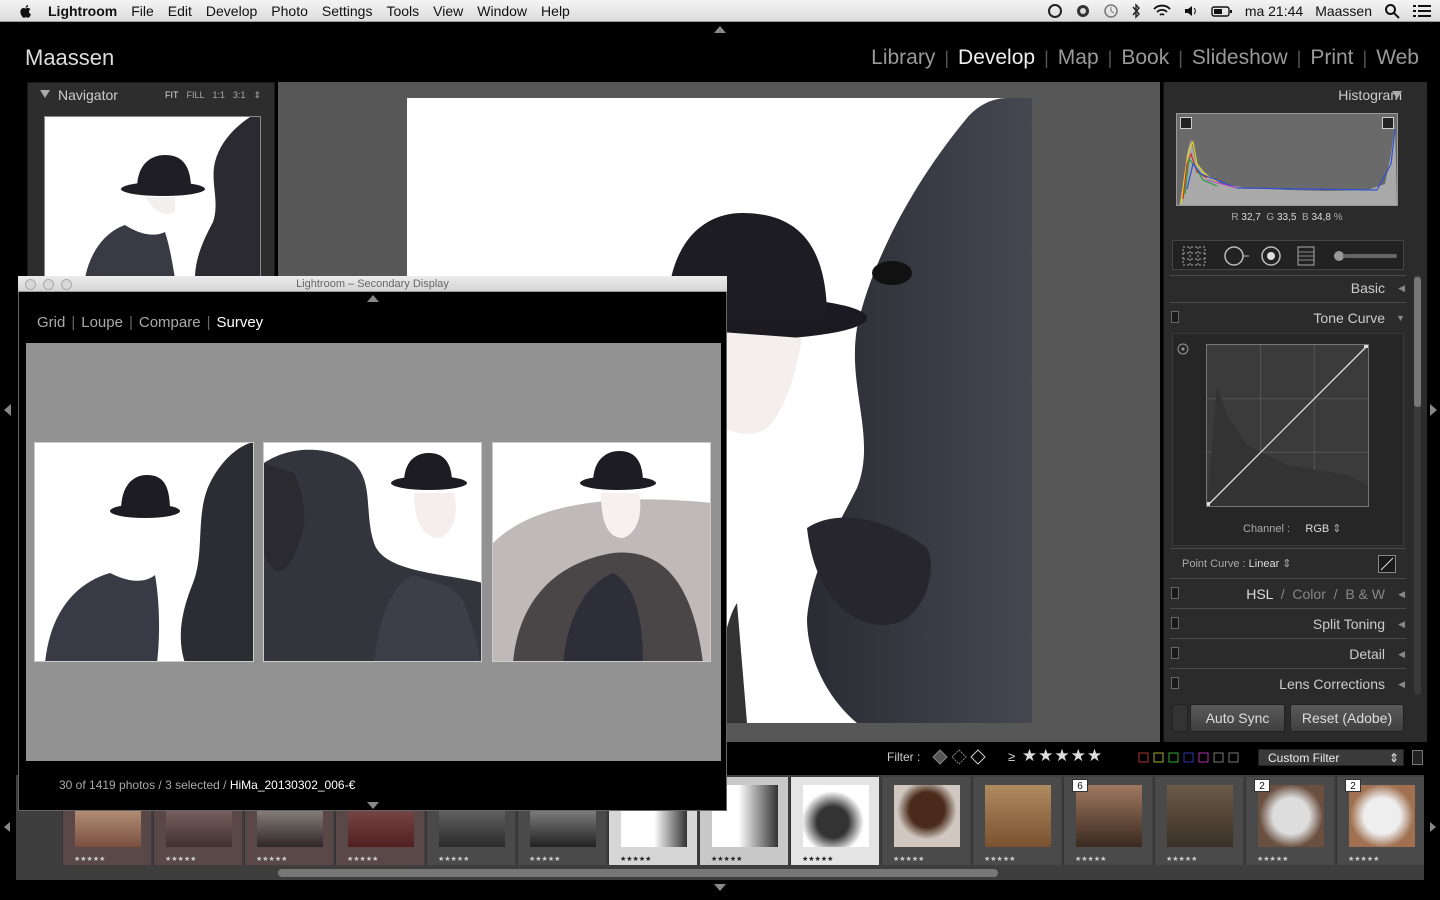 This screenshot has width=1440, height=900. I want to click on cloud-sync-icon, so click(1083, 11).